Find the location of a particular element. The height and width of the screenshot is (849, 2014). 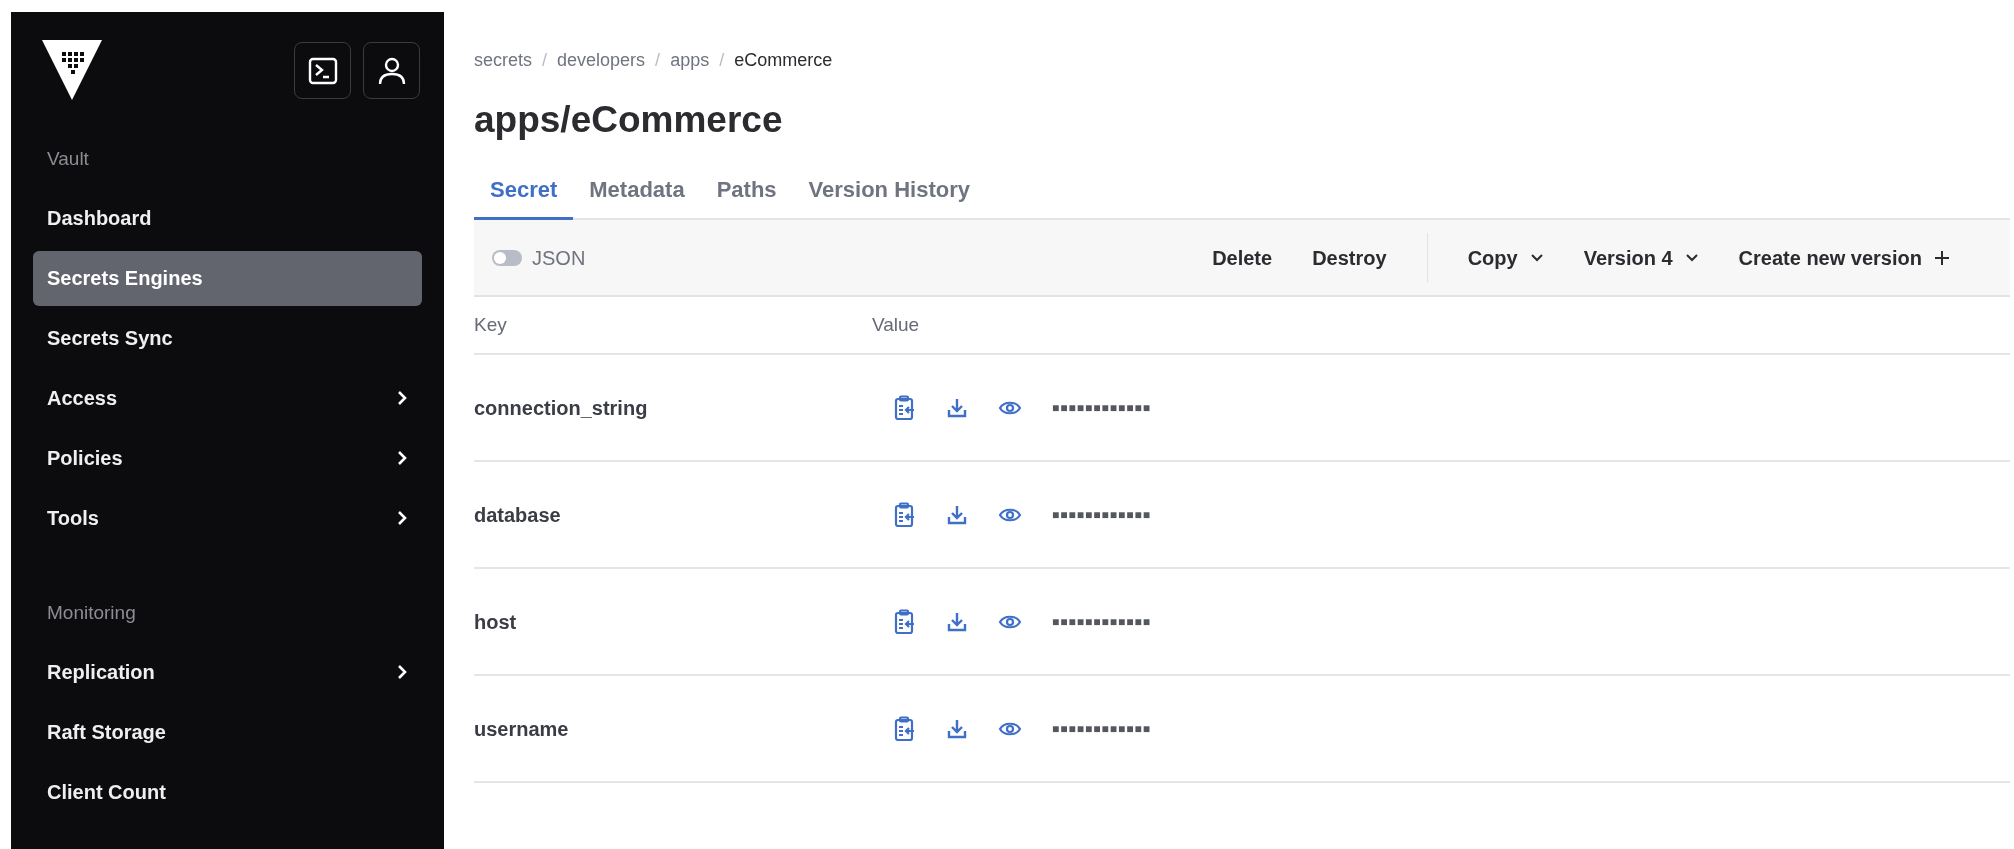

page-title: apps/eCommerce is located at coordinates (629, 120).